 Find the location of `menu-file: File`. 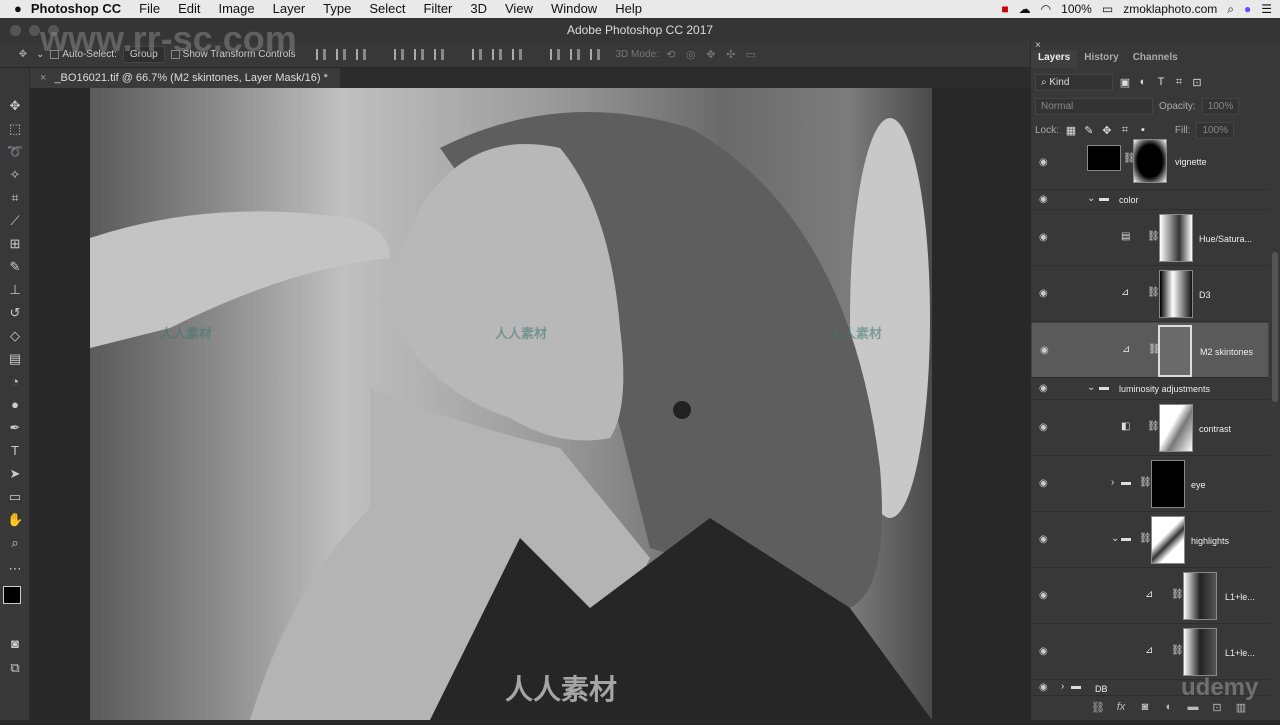

menu-file: File is located at coordinates (149, 9).